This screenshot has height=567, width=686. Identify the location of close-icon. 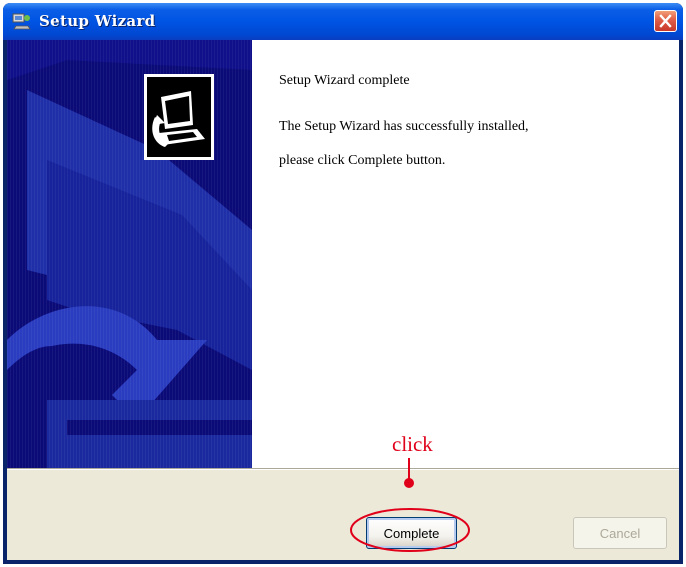
(665, 21).